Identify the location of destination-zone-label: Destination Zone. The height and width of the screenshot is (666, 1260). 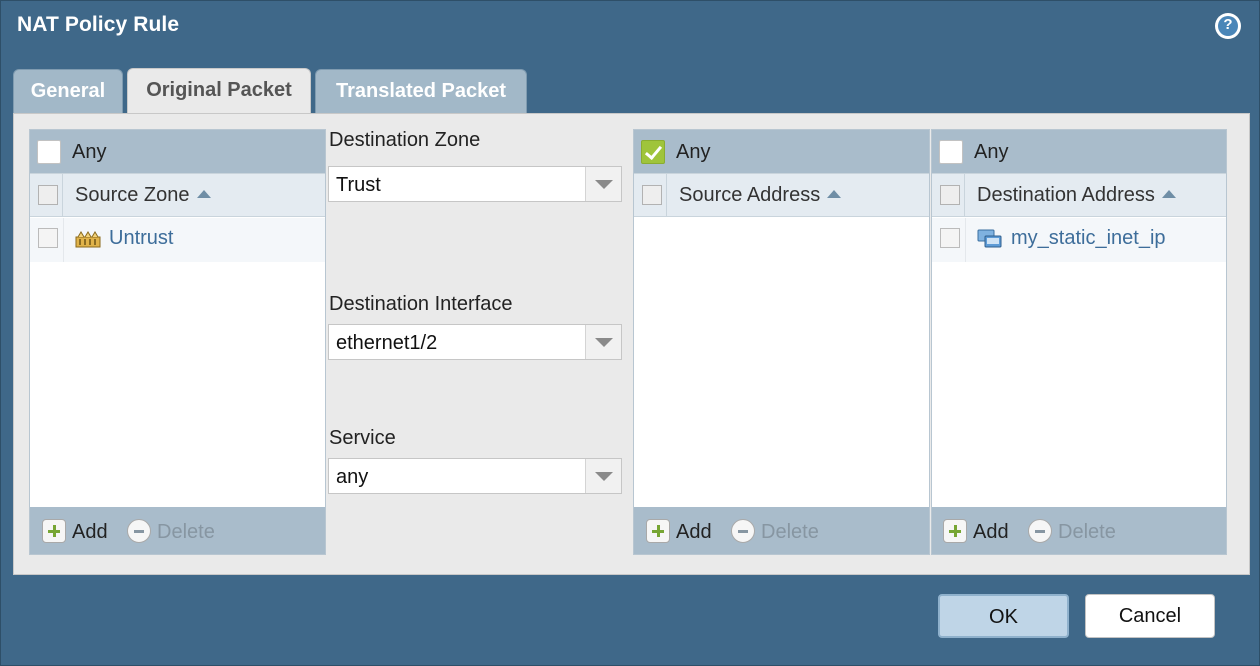
(405, 140).